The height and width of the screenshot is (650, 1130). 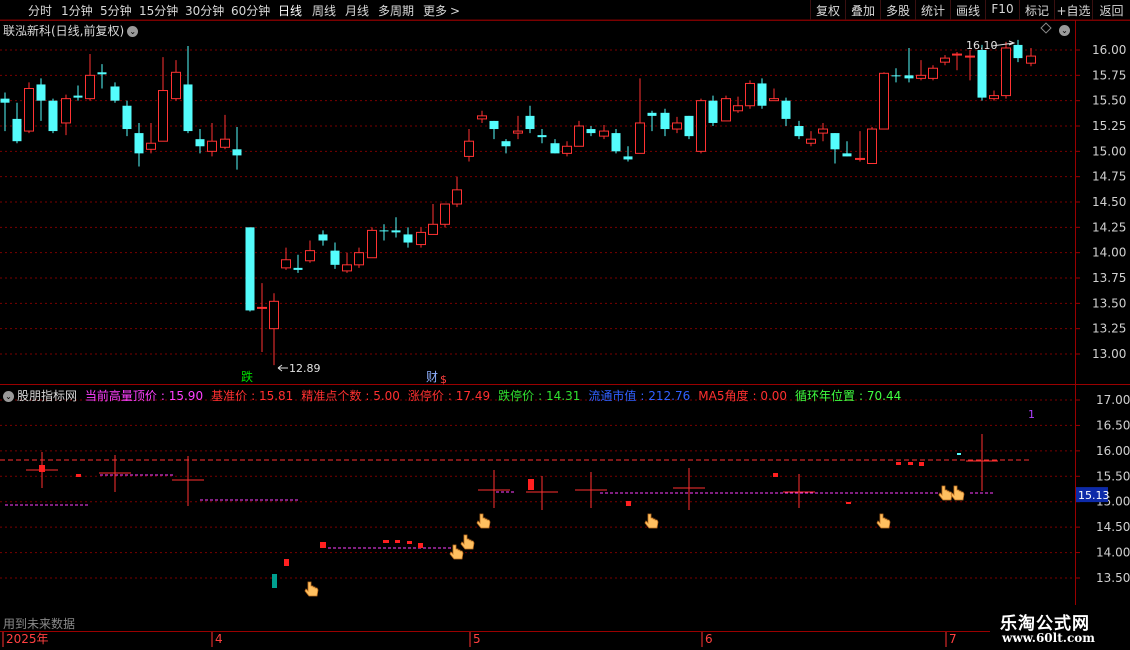 What do you see at coordinates (959, 454) in the screenshot?
I see `cyan-dash` at bounding box center [959, 454].